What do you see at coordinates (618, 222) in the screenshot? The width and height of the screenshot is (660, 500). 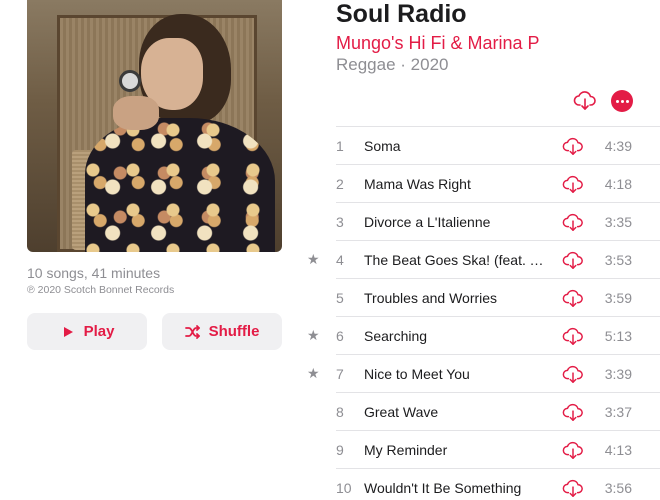 I see `track-duration: 3:35` at bounding box center [618, 222].